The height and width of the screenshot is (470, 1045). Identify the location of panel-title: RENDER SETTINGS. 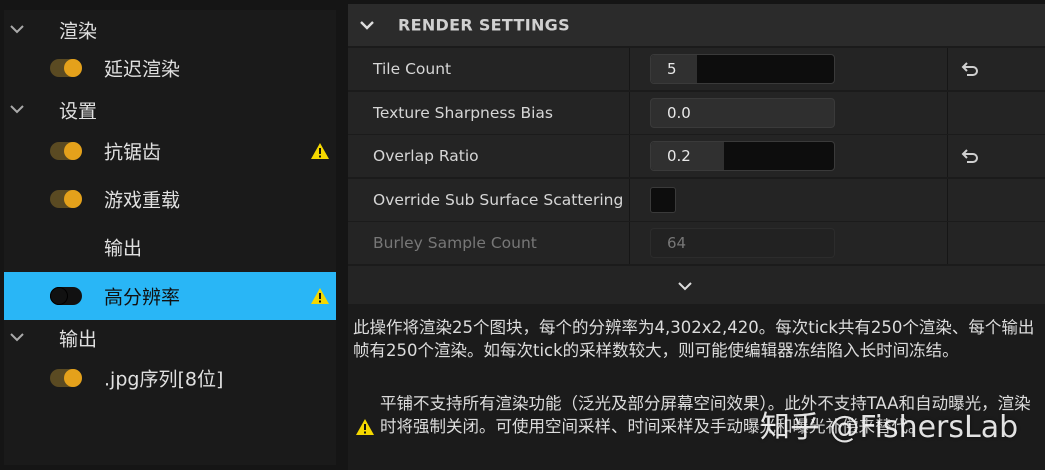
(484, 25).